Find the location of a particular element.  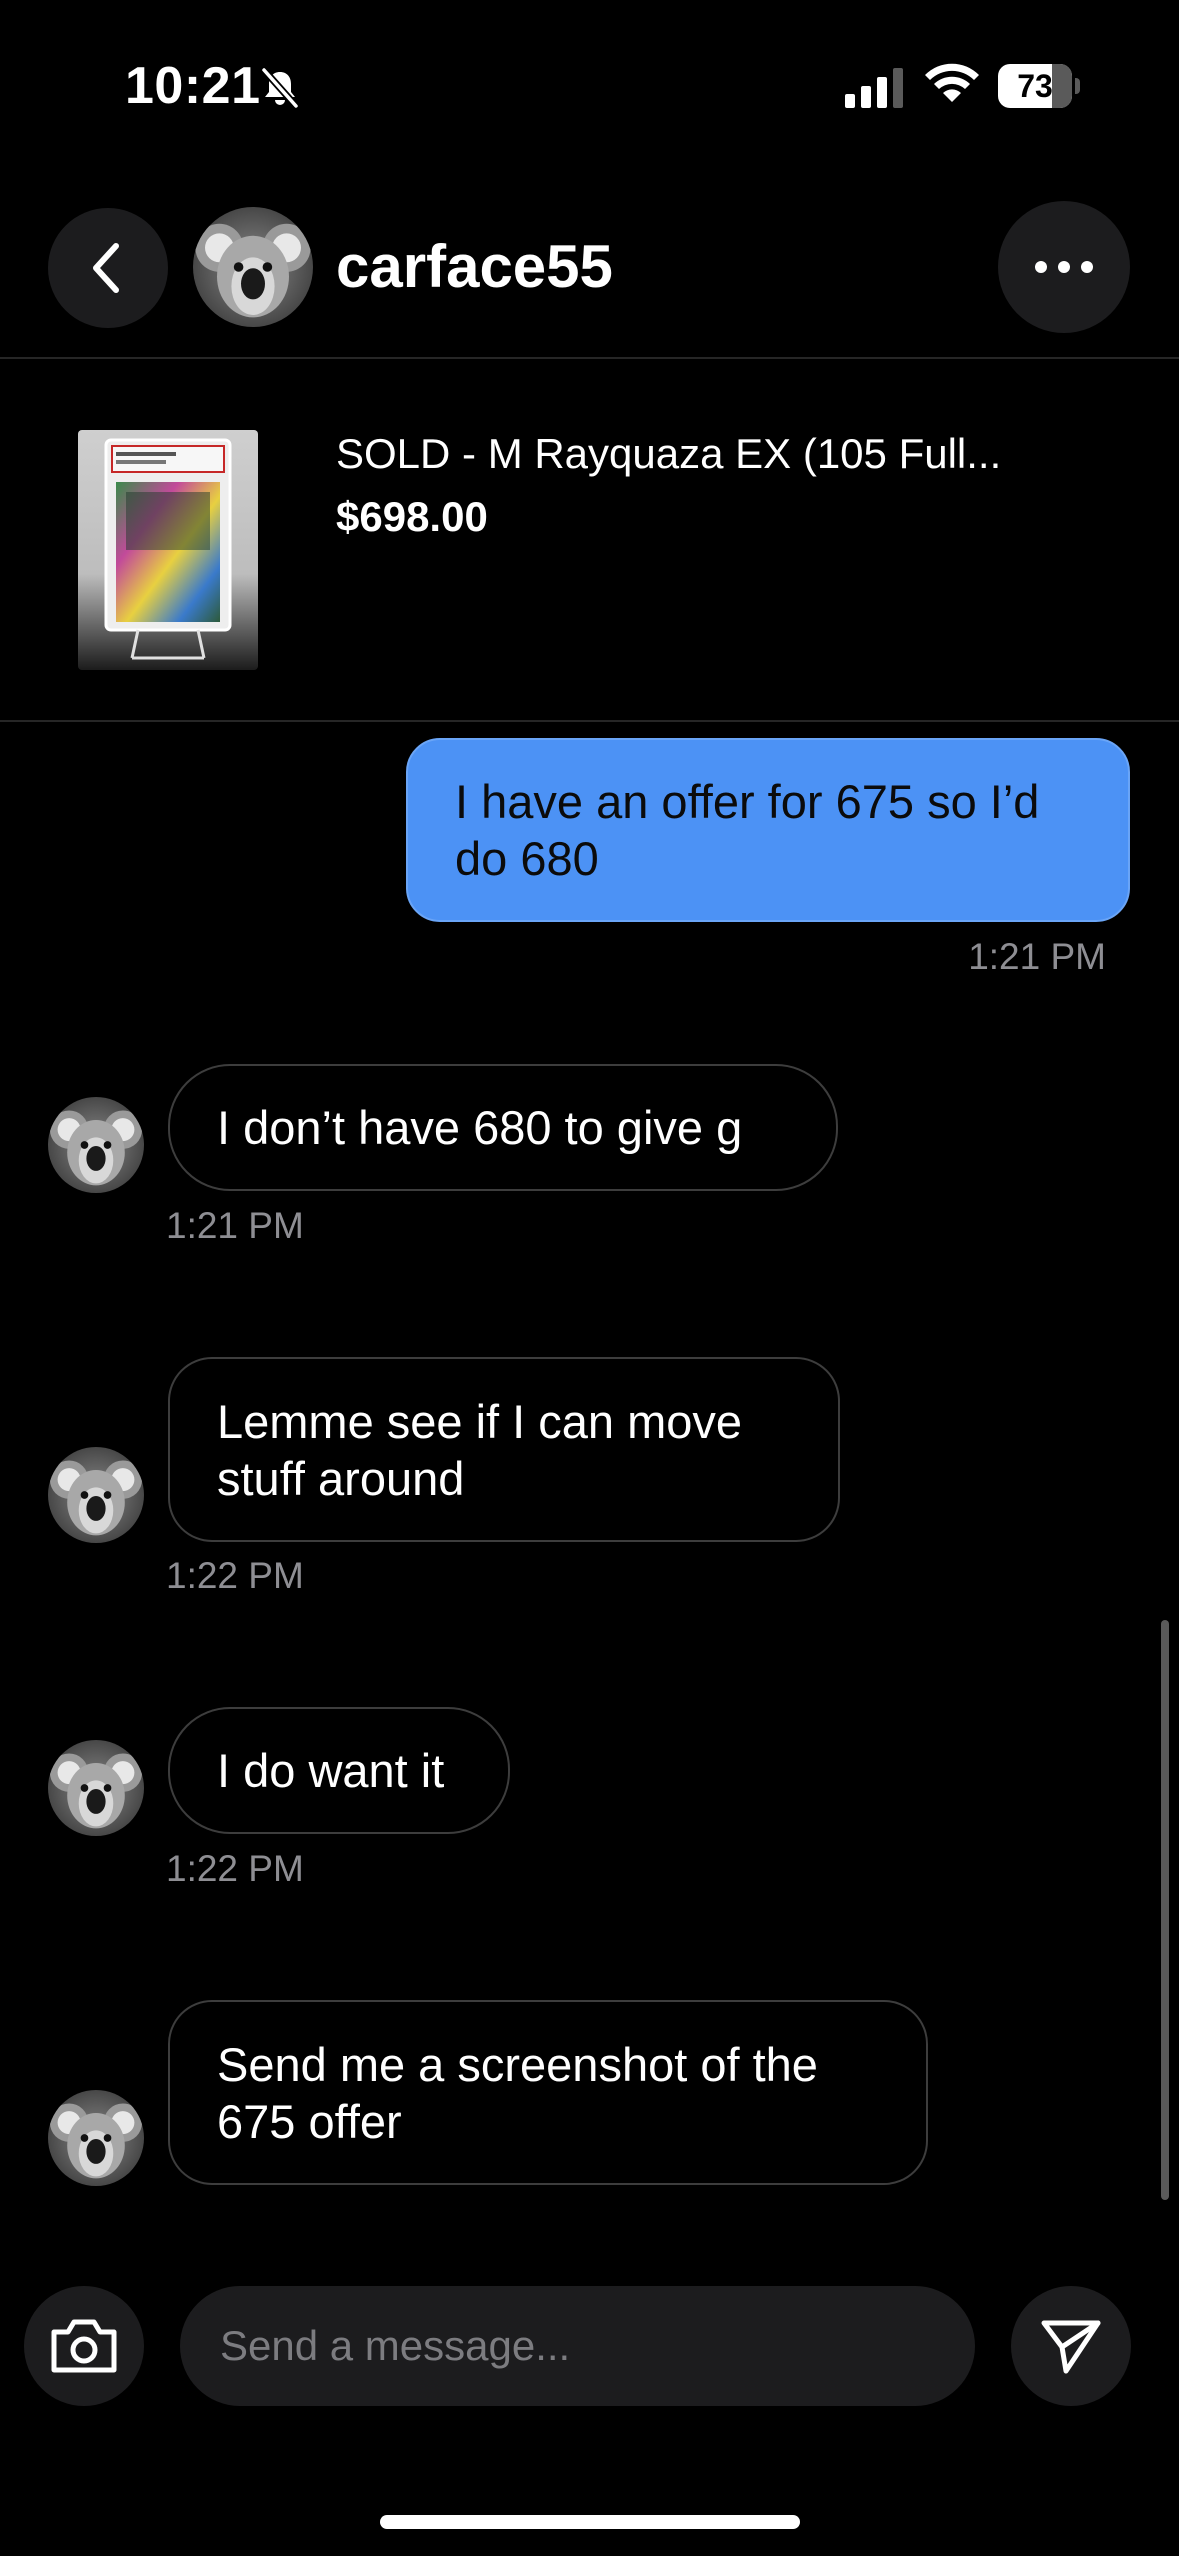

chevron-left-icon is located at coordinates (106, 268).